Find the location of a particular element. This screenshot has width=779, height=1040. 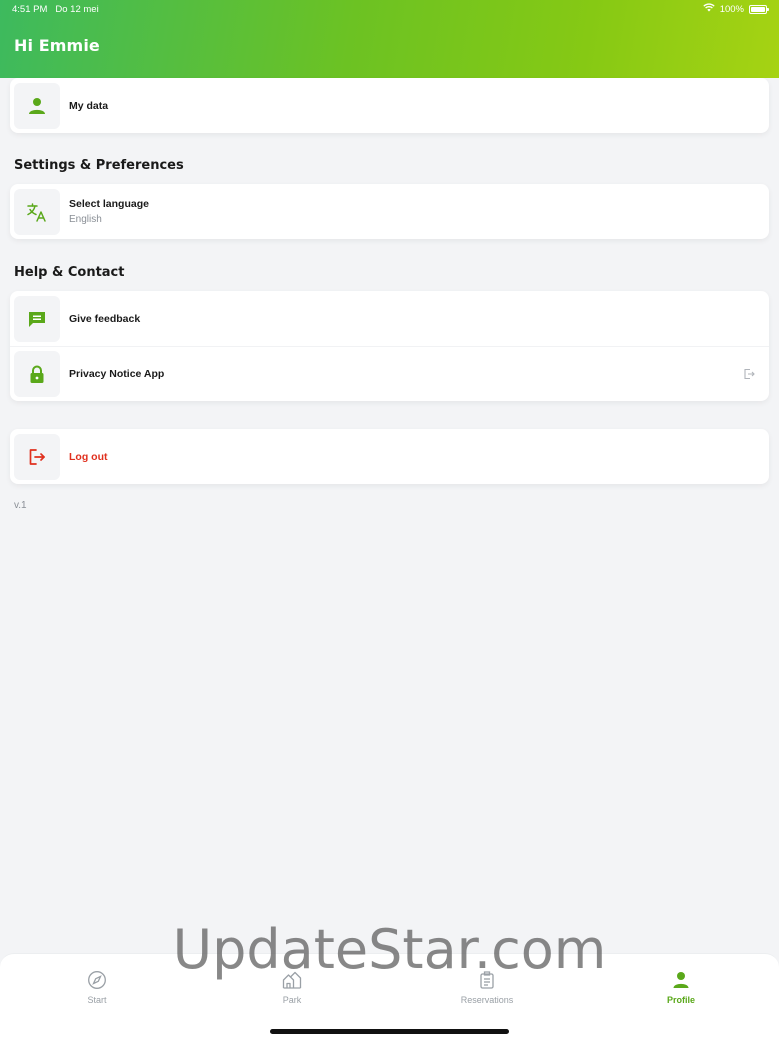

status-indicators: 100% is located at coordinates (736, 9).